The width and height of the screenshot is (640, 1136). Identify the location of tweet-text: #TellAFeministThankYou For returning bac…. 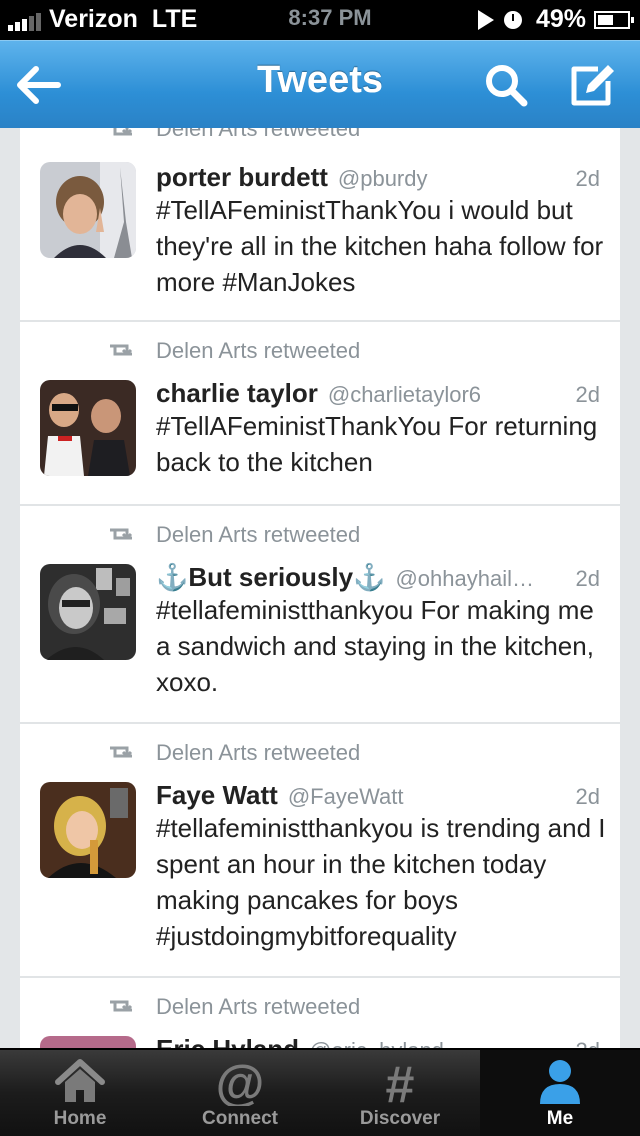
(377, 444).